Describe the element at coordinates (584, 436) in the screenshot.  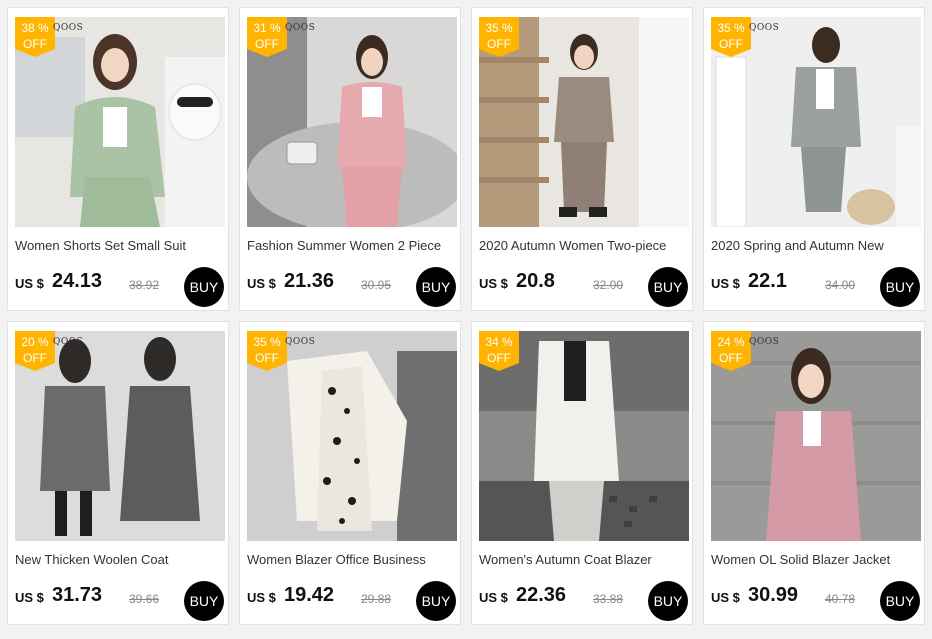
I see `product-image: 34 % OFF` at that location.